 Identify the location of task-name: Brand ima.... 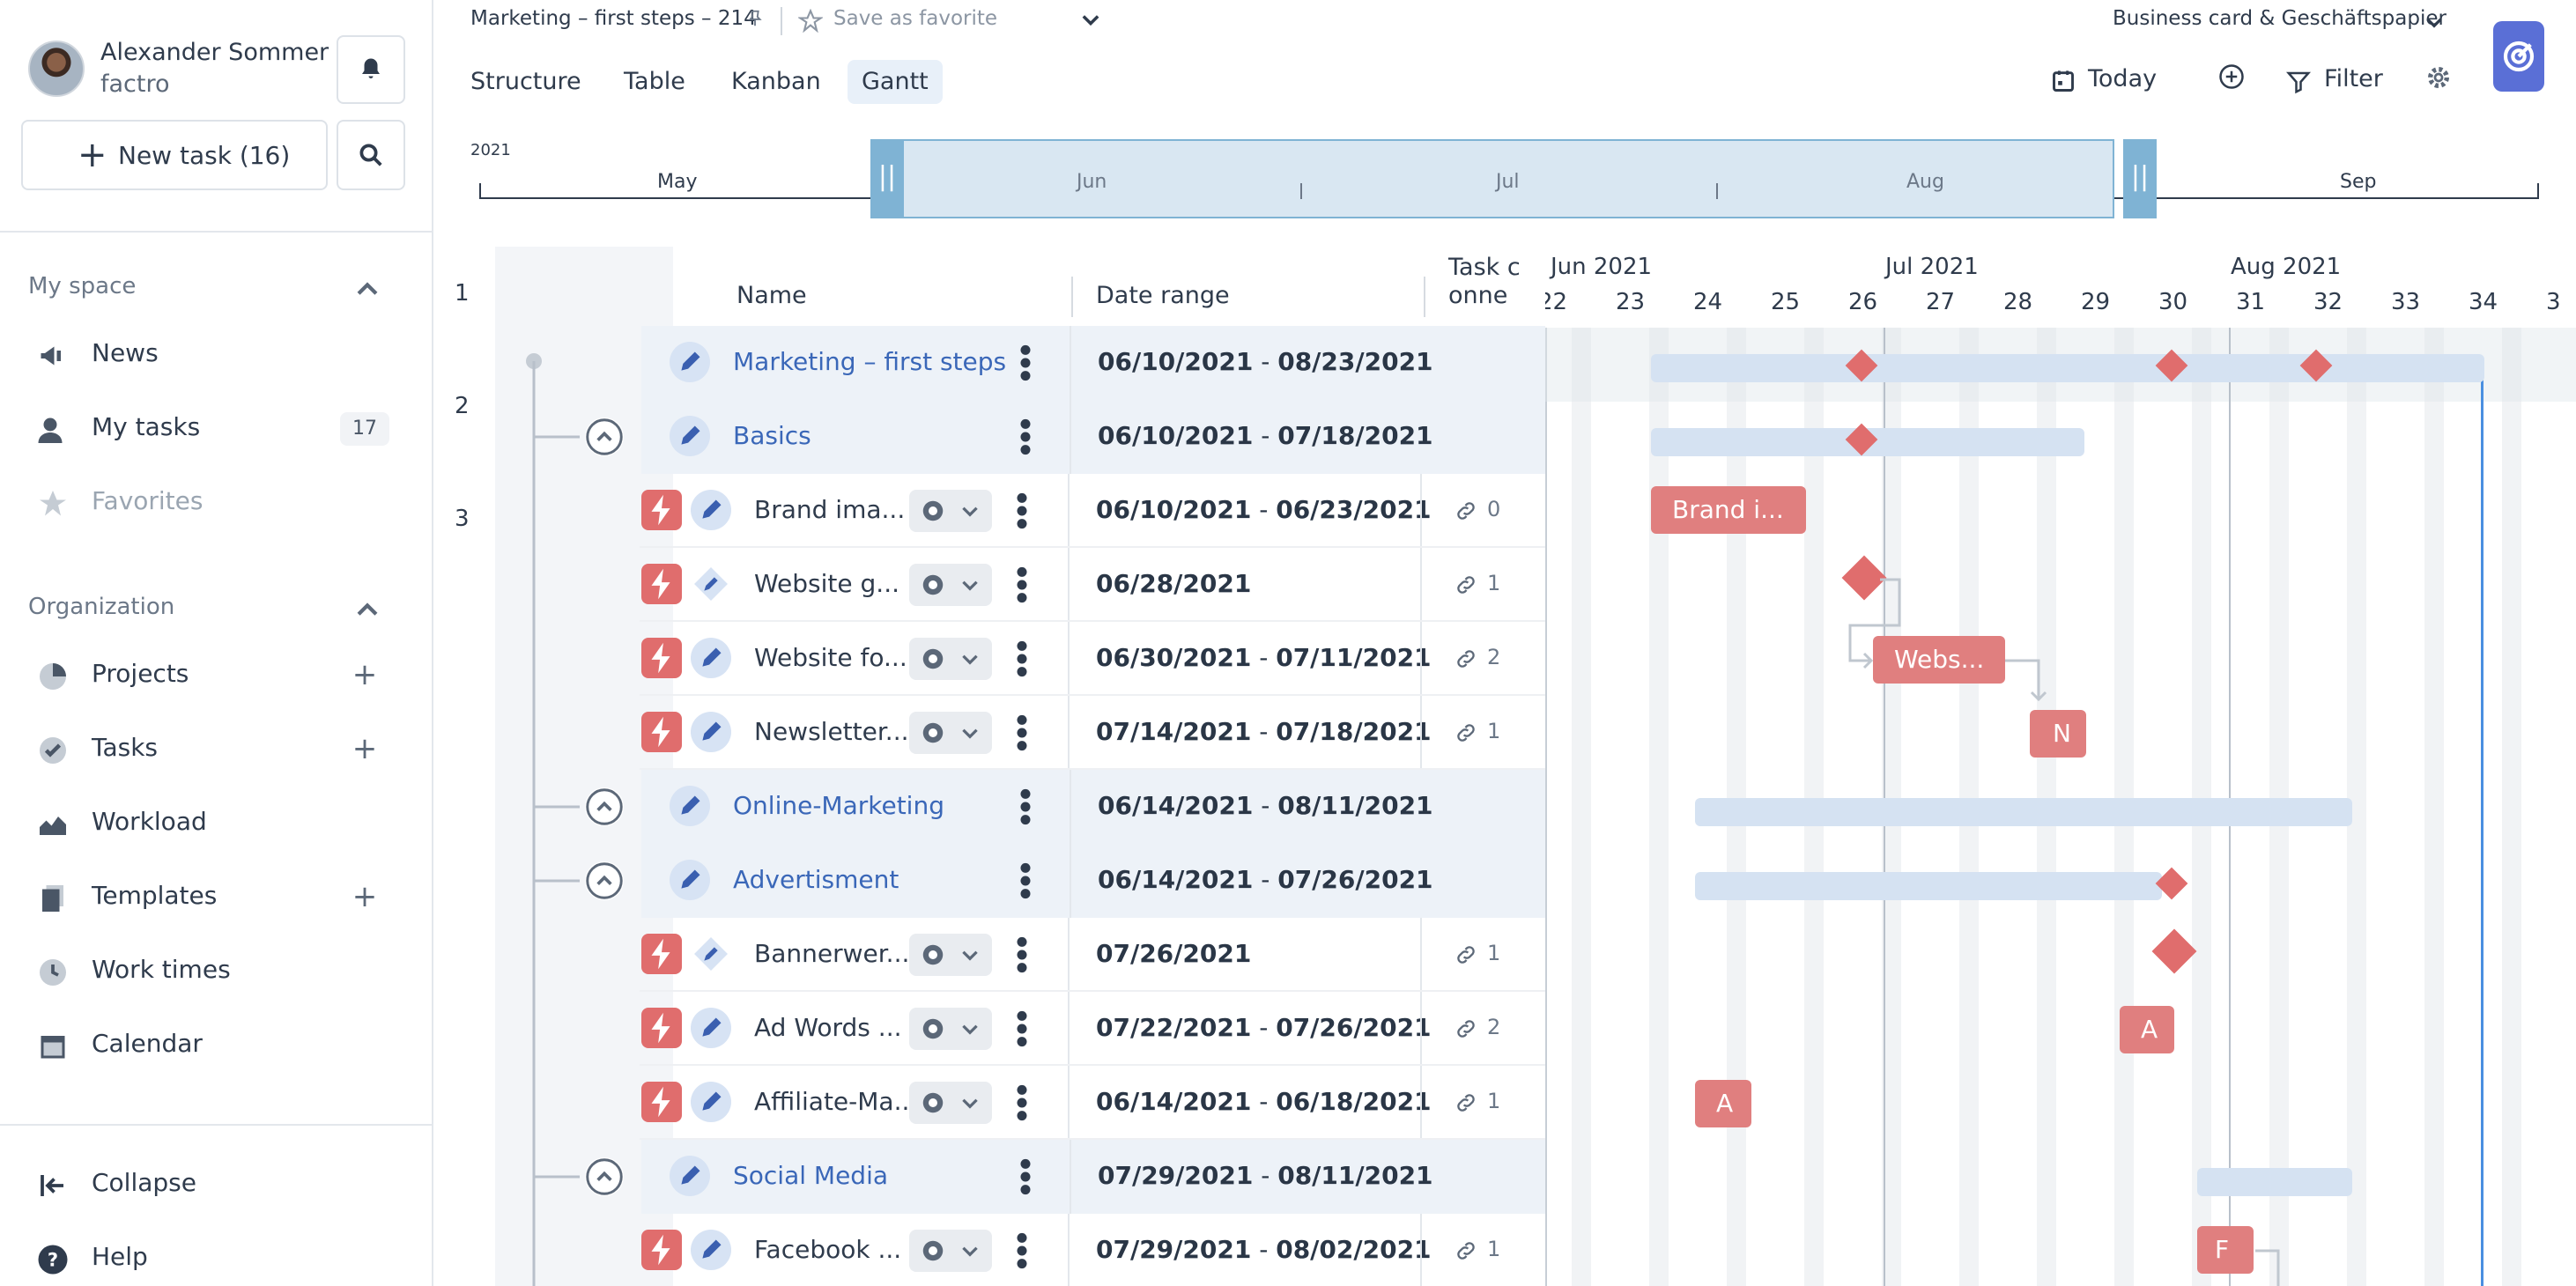
(830, 509).